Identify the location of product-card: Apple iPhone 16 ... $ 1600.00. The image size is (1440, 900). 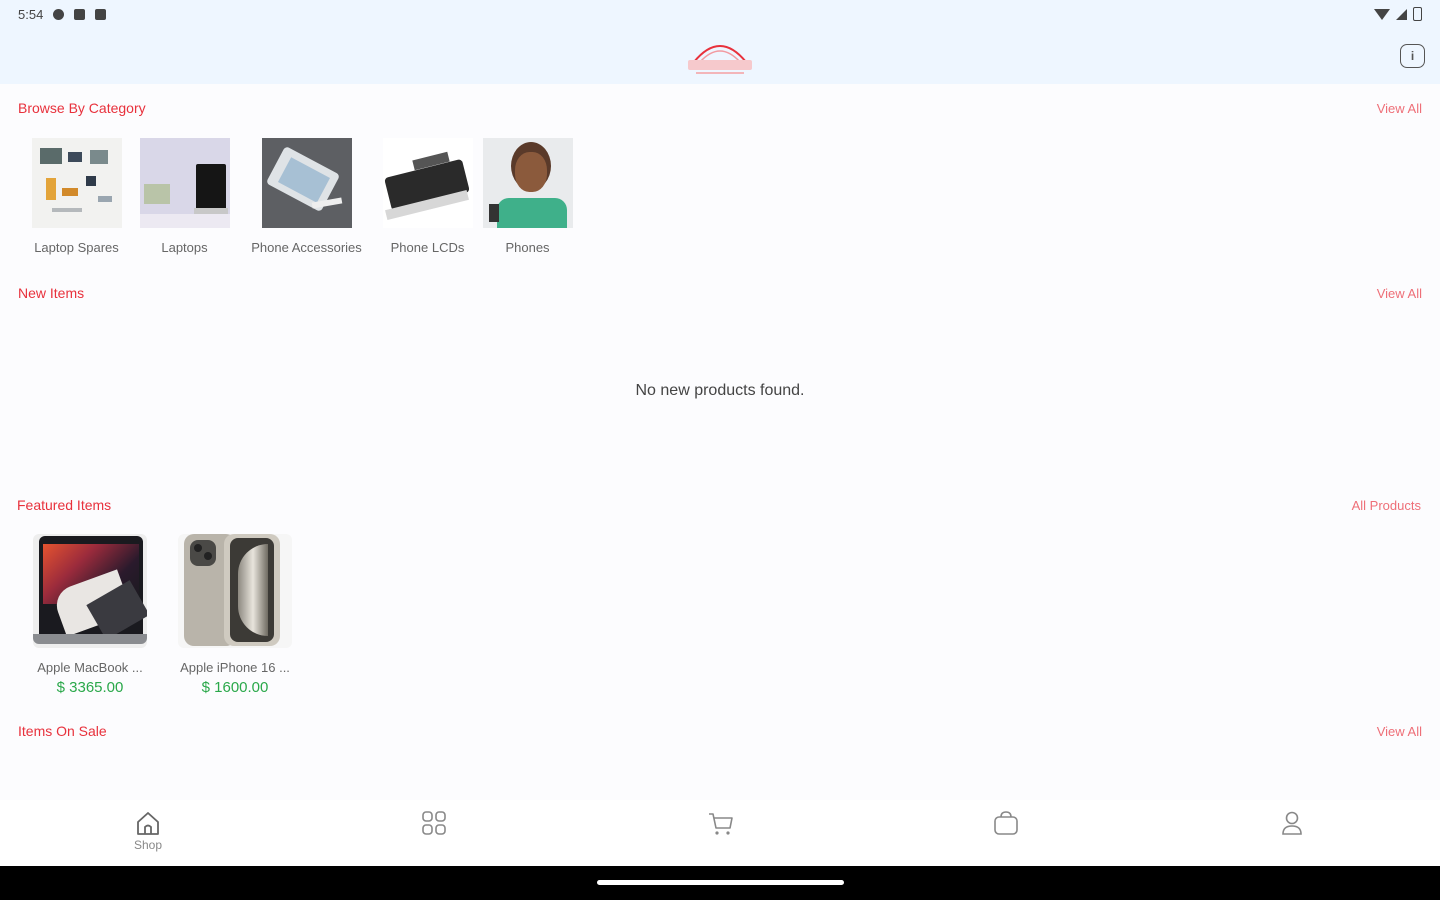
(235, 615).